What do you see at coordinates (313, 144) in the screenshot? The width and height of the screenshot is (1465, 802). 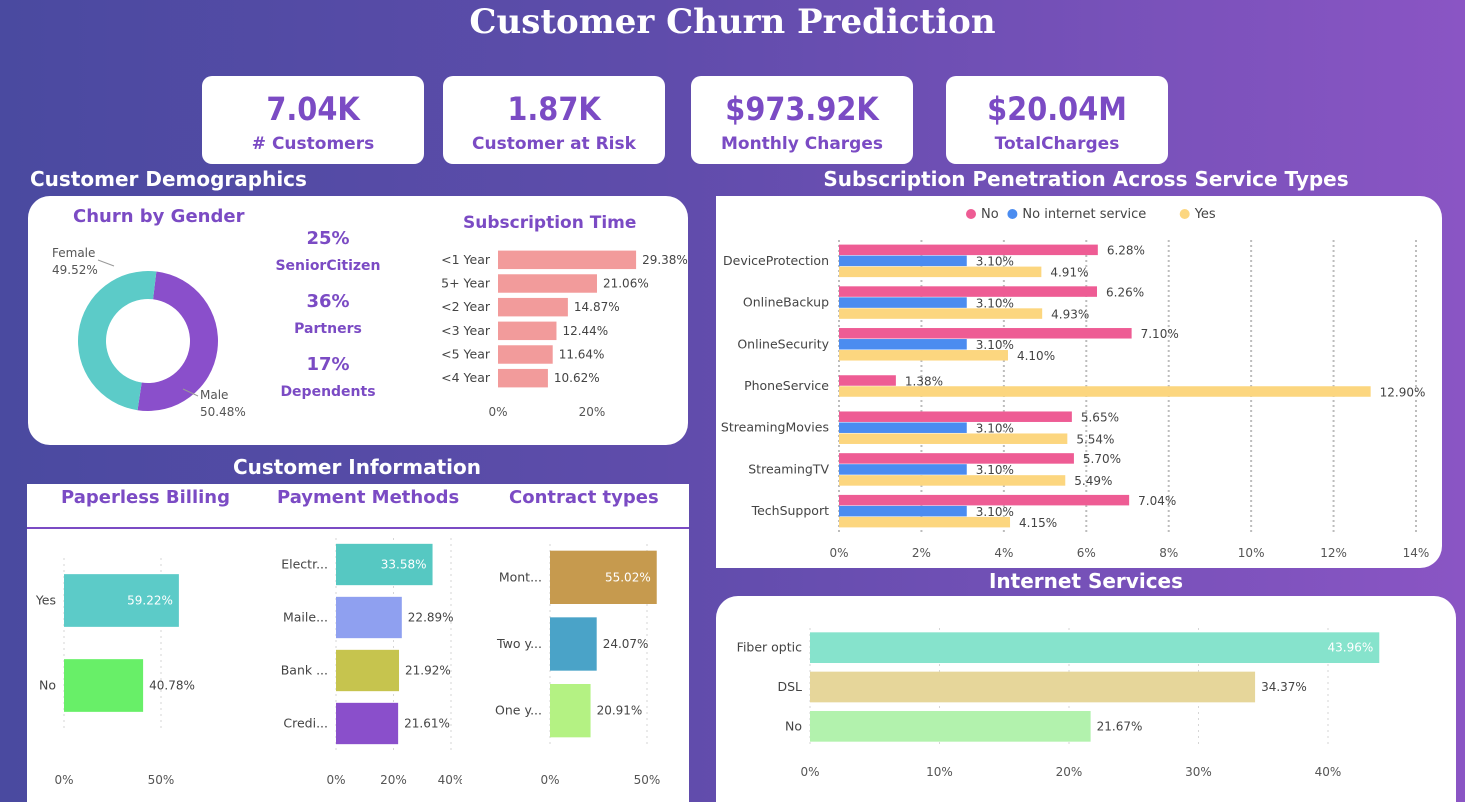 I see `kpi-label: # Customers` at bounding box center [313, 144].